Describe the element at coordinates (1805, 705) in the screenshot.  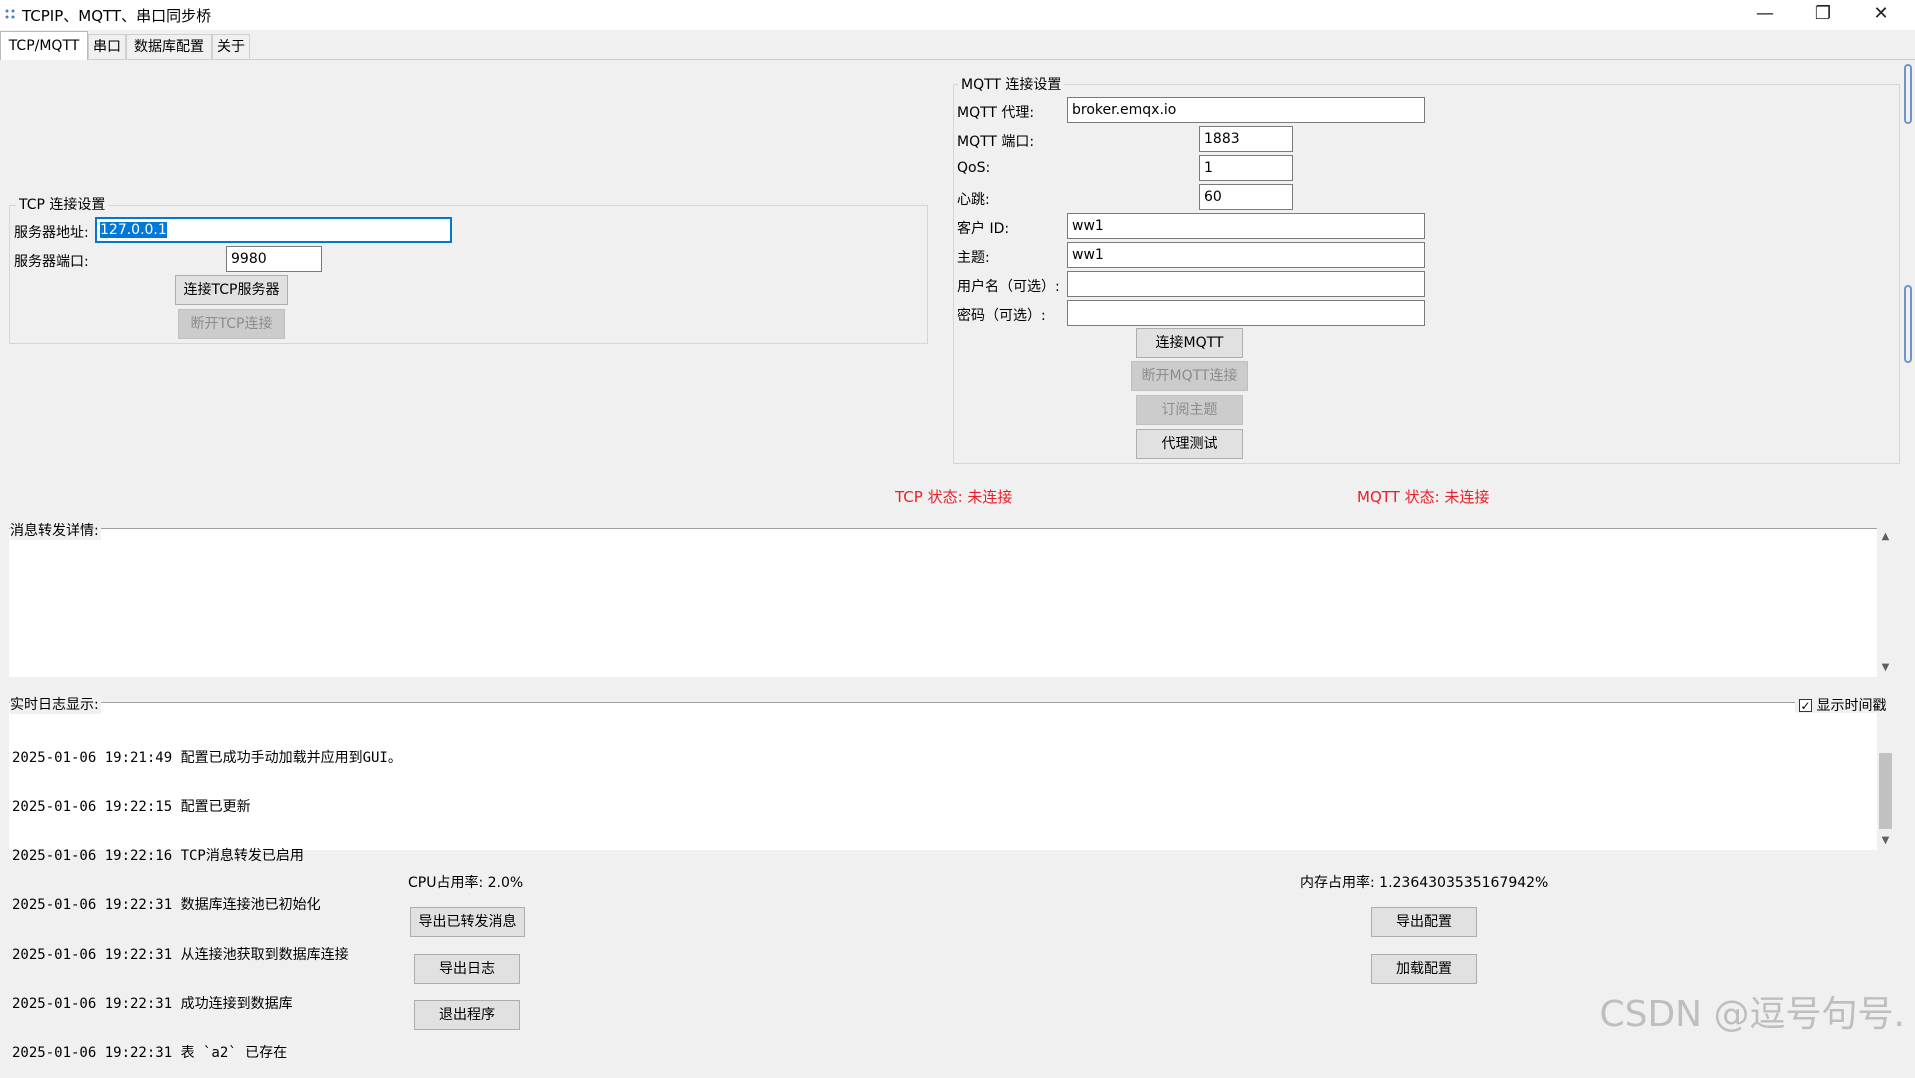
I see `checkbox-checked-icon: ✓` at that location.